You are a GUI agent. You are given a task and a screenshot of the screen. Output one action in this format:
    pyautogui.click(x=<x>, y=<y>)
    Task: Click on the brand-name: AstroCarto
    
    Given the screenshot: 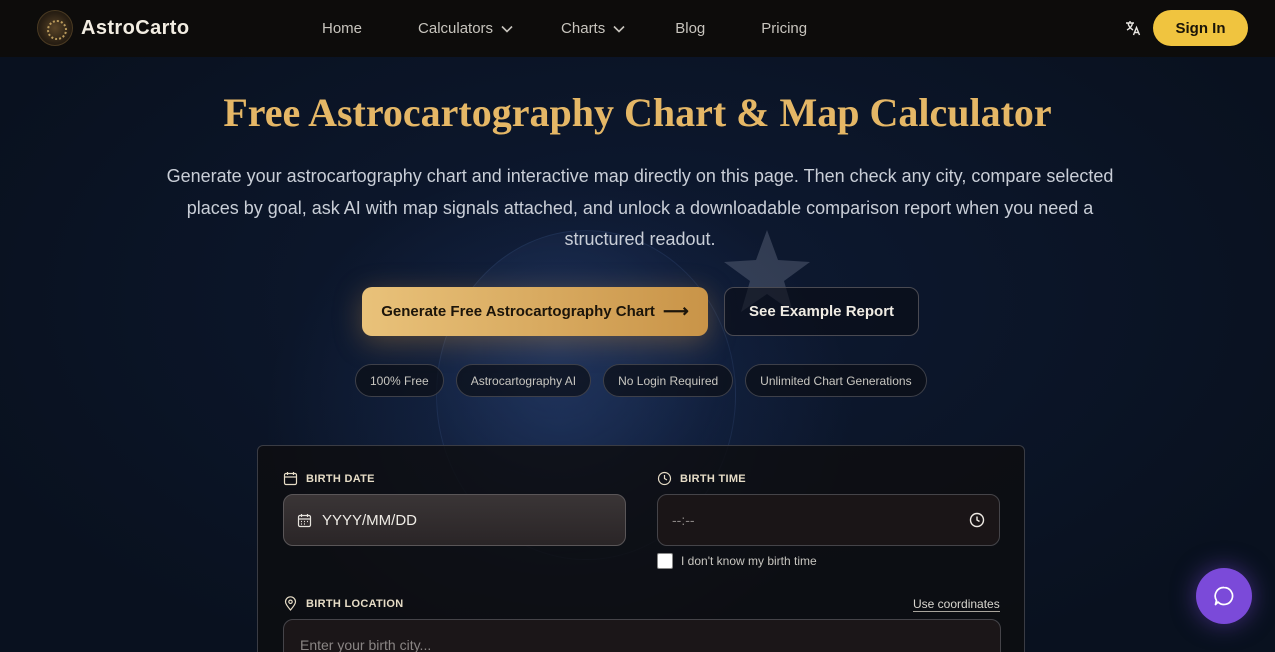 What is the action you would take?
    pyautogui.click(x=135, y=27)
    